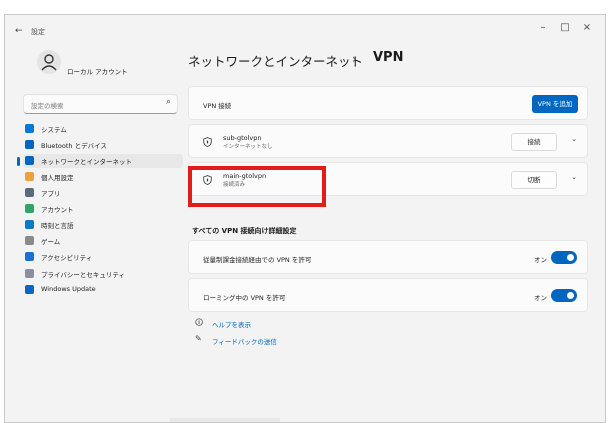 The width and height of the screenshot is (611, 423). I want to click on window-title: 設定, so click(38, 32).